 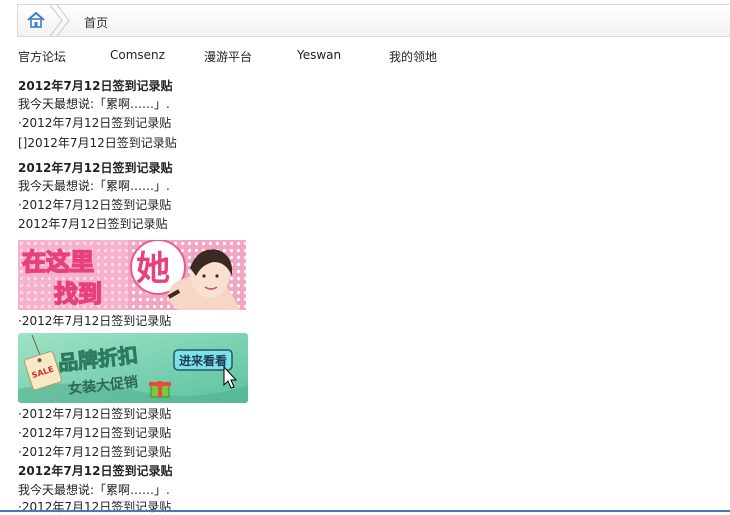 I want to click on banner-ad-find-her-art: 在这里 找到 她, so click(x=132, y=275).